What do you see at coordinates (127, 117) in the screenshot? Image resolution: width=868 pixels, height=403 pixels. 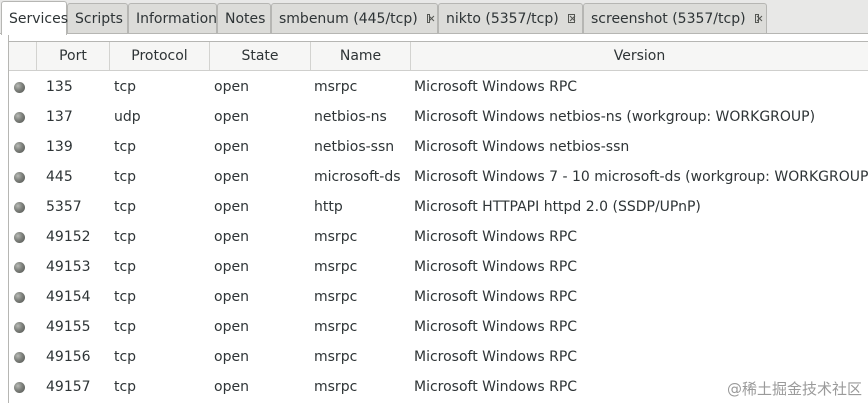 I see `protocol-cell: udp` at bounding box center [127, 117].